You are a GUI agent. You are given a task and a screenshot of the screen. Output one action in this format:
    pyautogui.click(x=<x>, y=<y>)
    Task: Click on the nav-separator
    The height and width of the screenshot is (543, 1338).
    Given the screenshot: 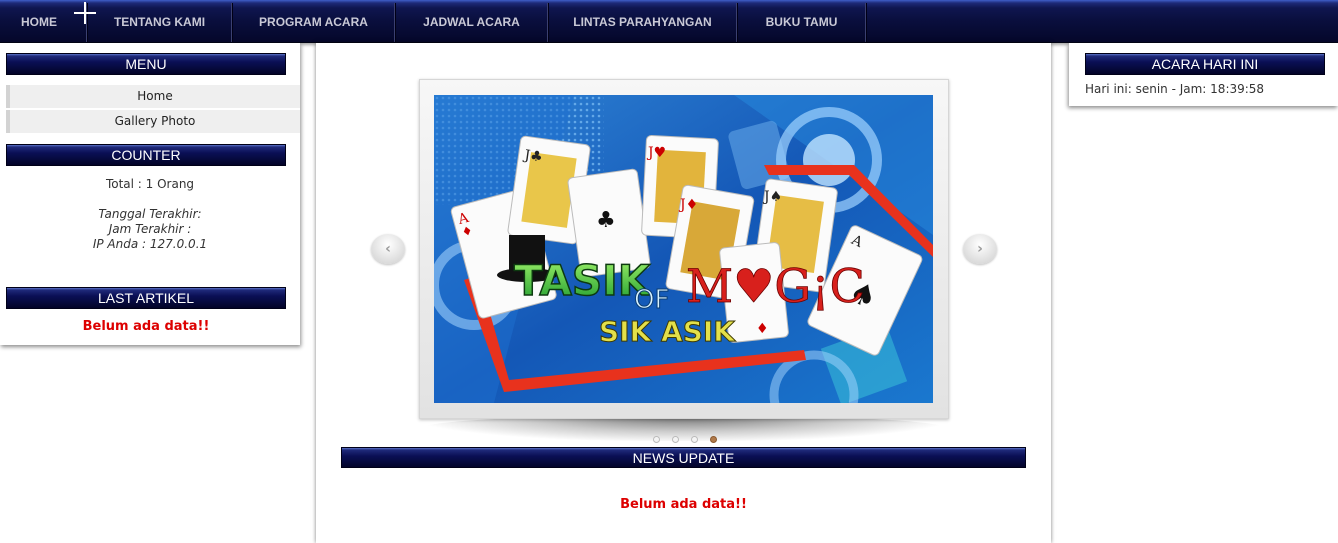 What is the action you would take?
    pyautogui.click(x=866, y=22)
    